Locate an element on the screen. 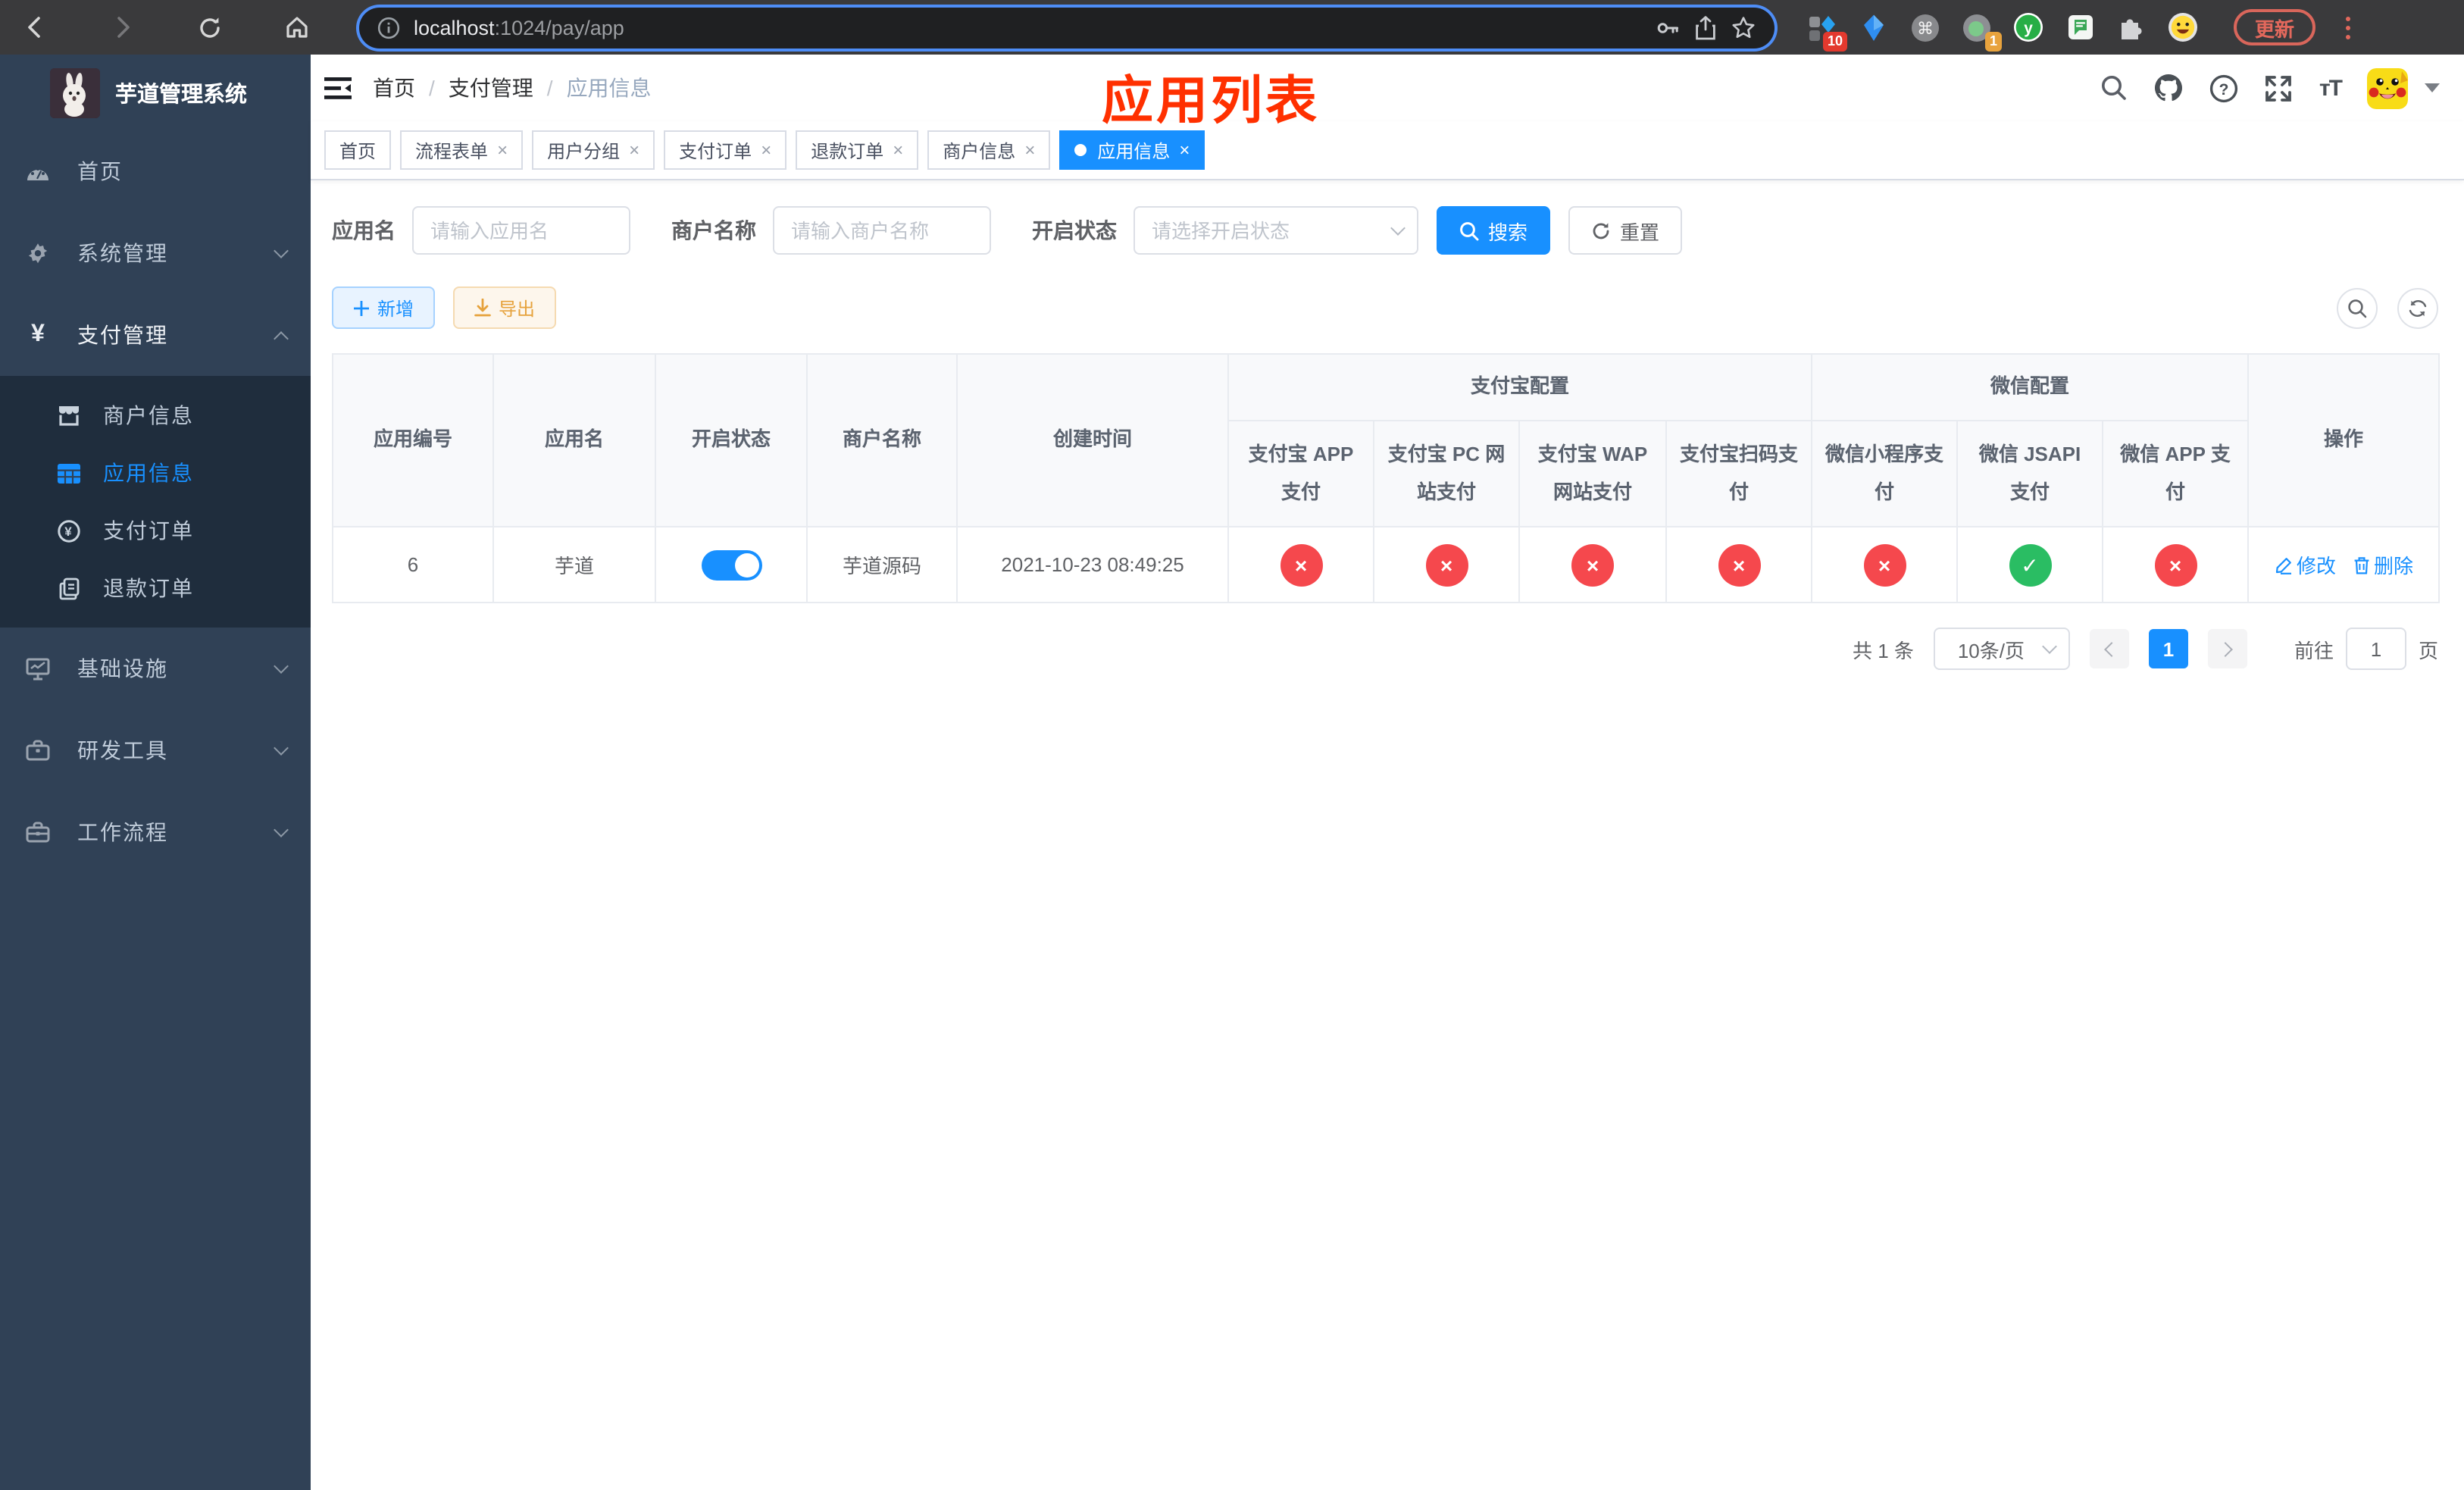  export-button: 导出 is located at coordinates (505, 307).